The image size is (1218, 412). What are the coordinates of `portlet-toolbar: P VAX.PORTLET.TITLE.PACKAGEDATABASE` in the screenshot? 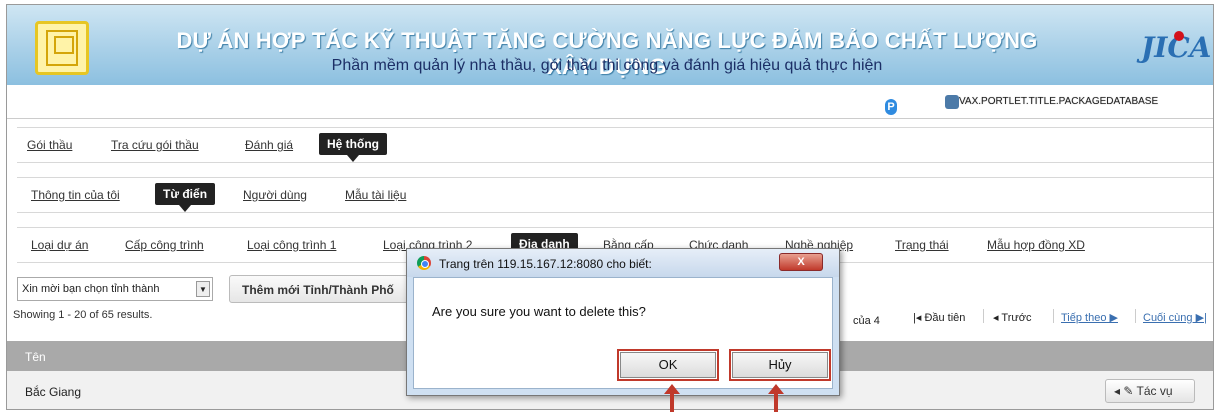 It's located at (610, 102).